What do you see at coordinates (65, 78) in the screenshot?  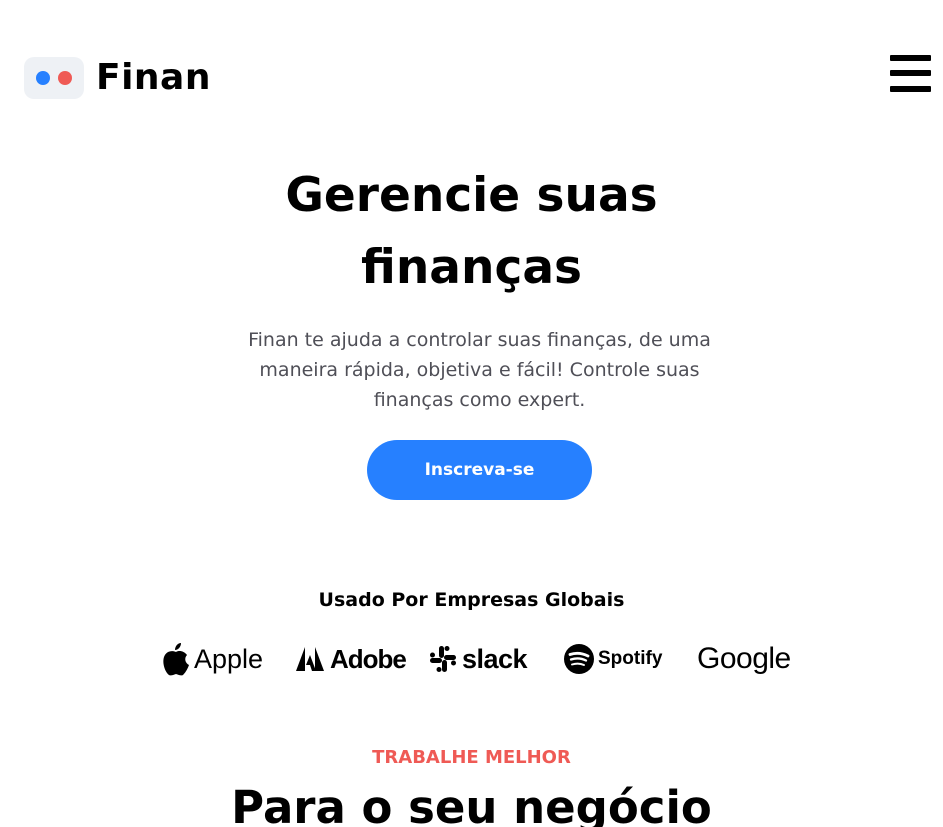 I see `logo-dot-red` at bounding box center [65, 78].